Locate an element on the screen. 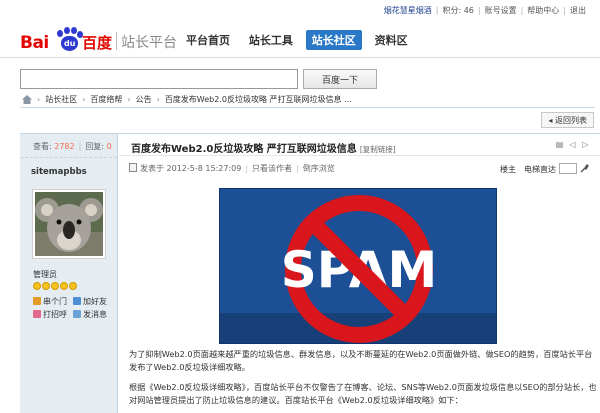  visit-button: 串个门 is located at coordinates (53, 302).